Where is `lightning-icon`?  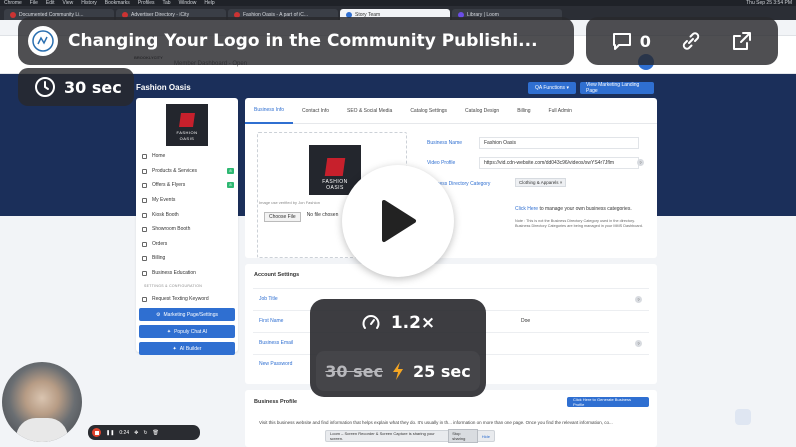
lightning-icon is located at coordinates (398, 371).